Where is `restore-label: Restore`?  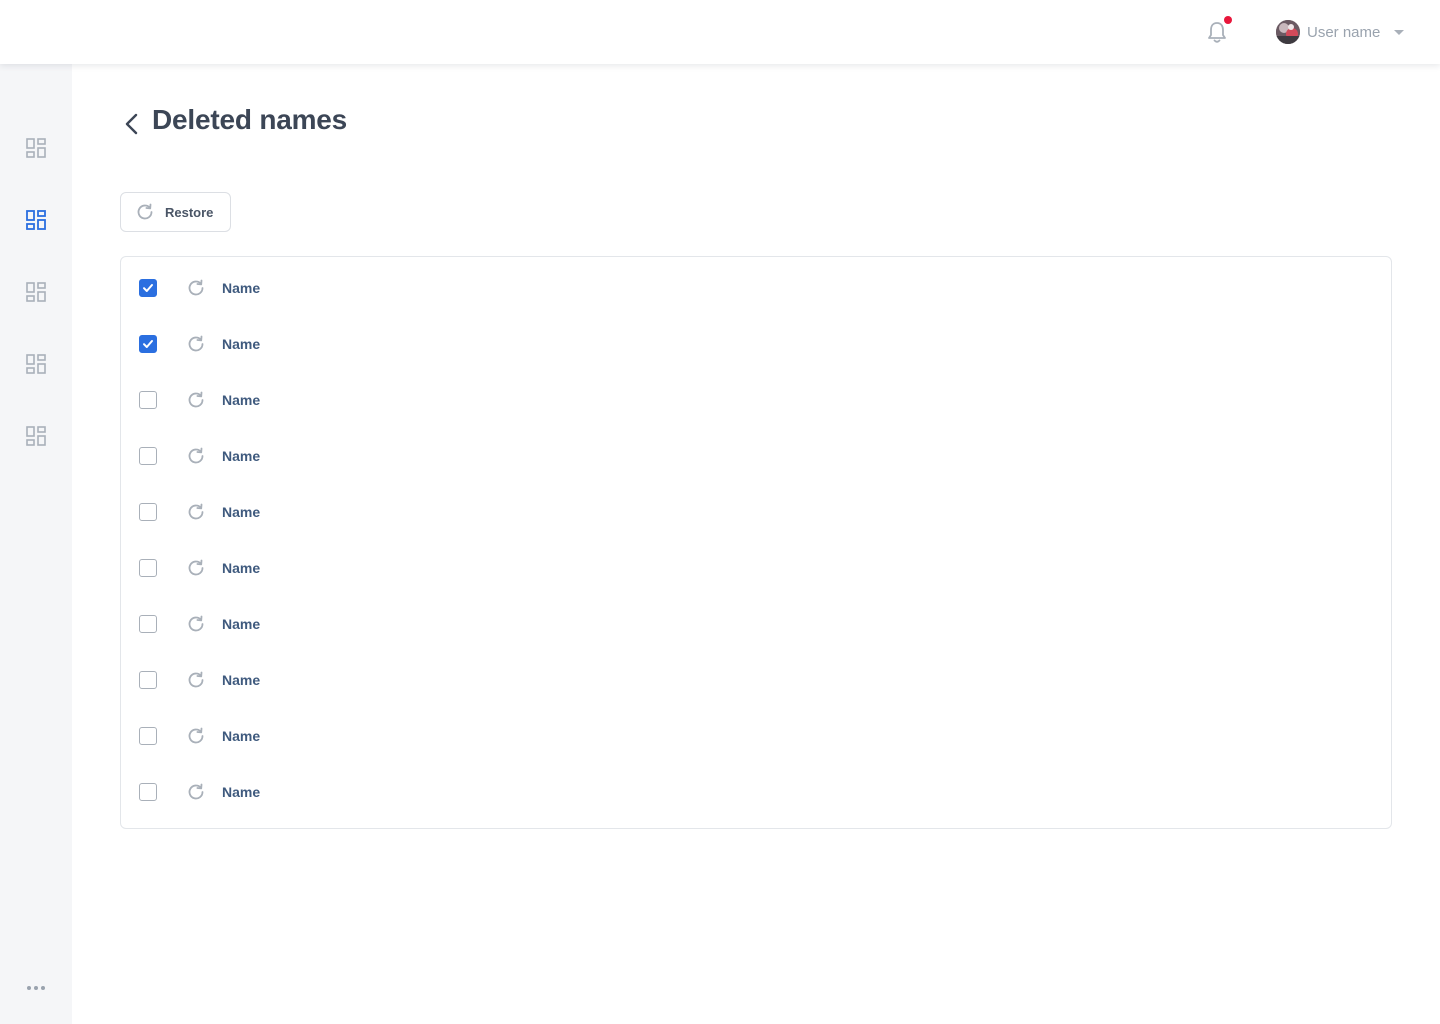
restore-label: Restore is located at coordinates (189, 212).